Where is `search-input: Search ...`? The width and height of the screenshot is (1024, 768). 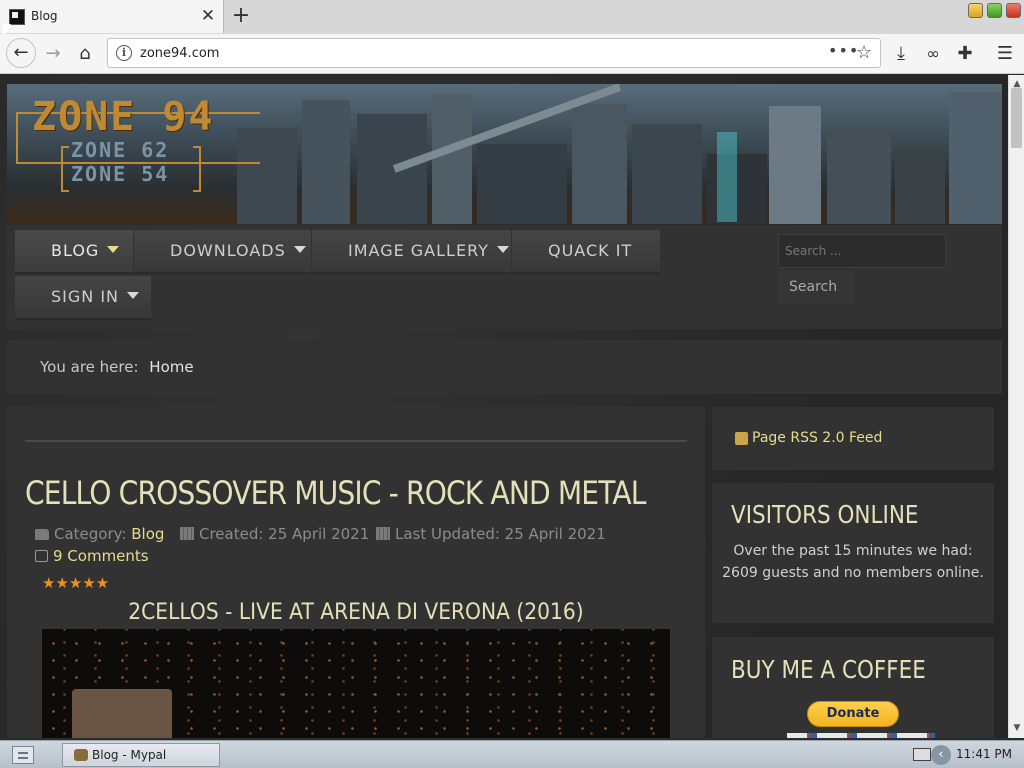
search-input: Search ... is located at coordinates (862, 251).